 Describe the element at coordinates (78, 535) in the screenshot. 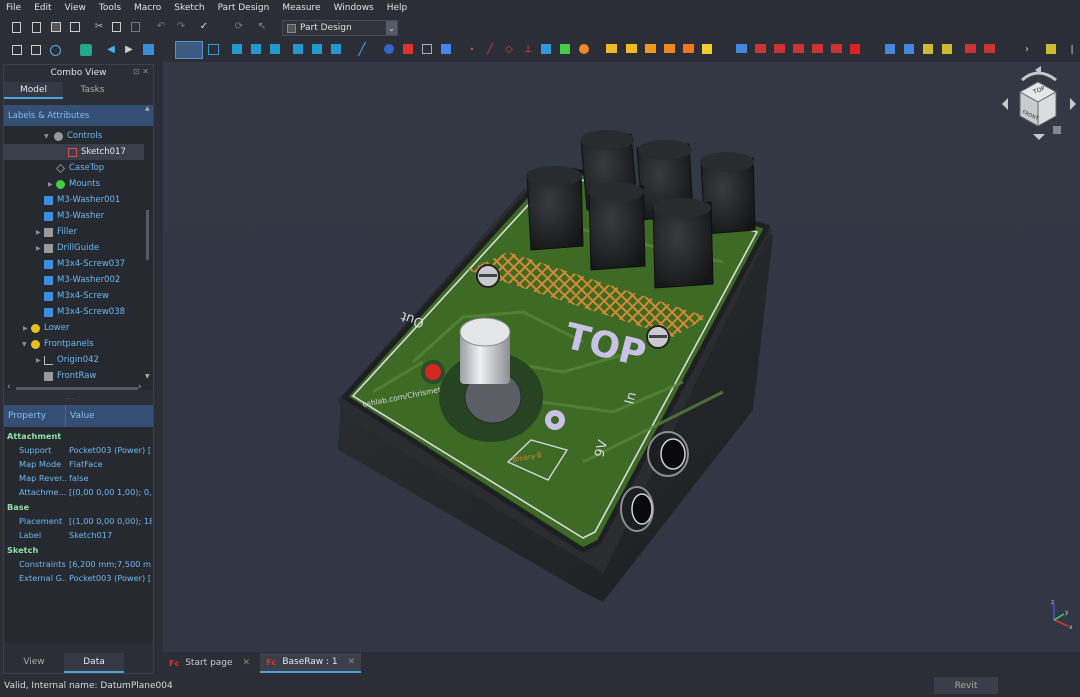

I see `property-row: Label Sketch017` at that location.